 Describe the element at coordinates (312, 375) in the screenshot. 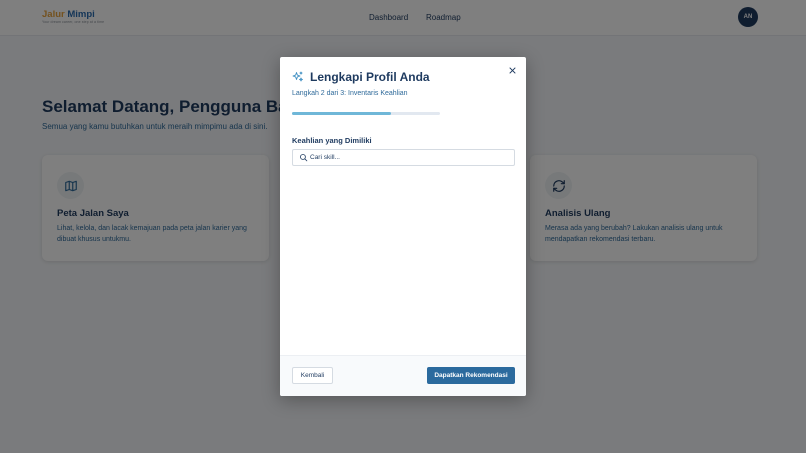

I see `back-button: Kembali` at that location.